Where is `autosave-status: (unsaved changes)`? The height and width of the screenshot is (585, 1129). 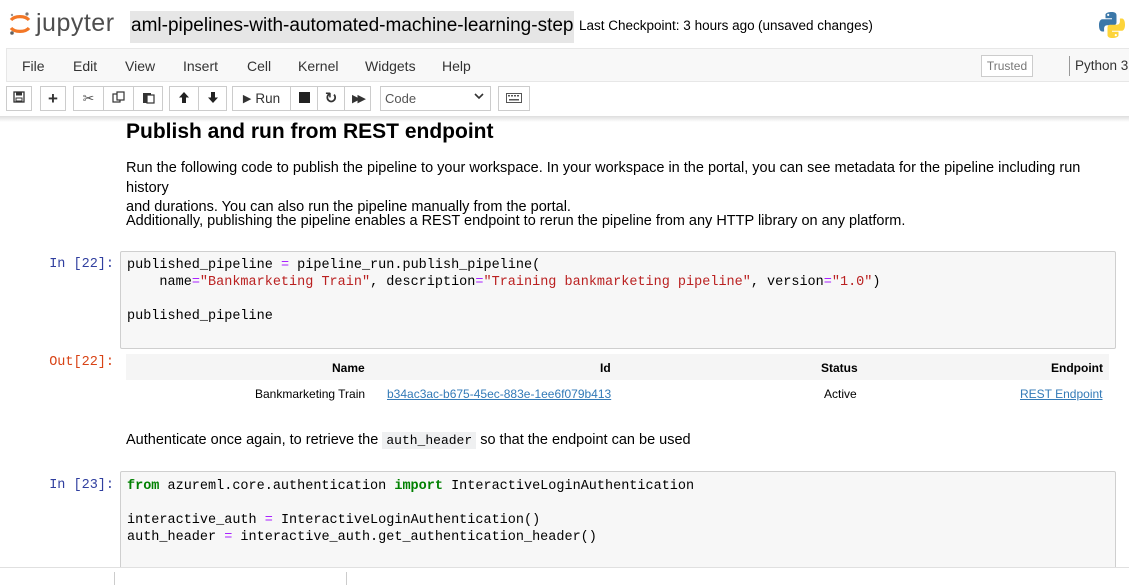 autosave-status: (unsaved changes) is located at coordinates (815, 25).